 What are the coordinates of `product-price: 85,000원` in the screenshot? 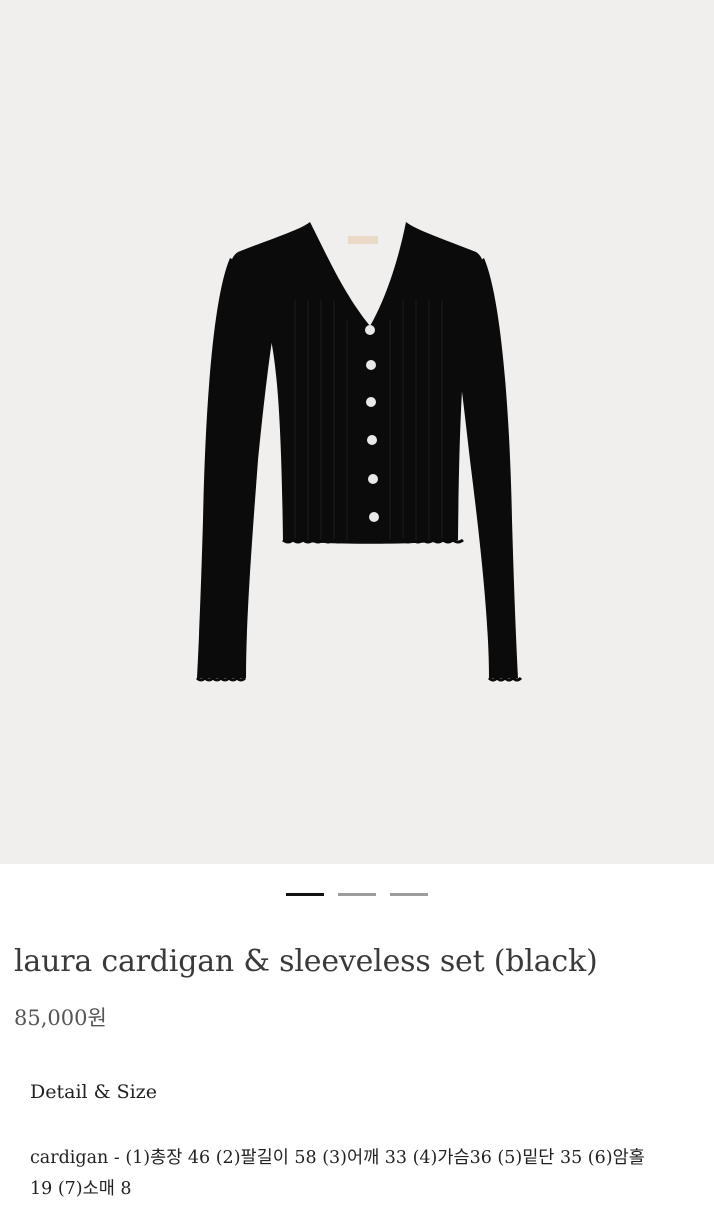 It's located at (60, 1018).